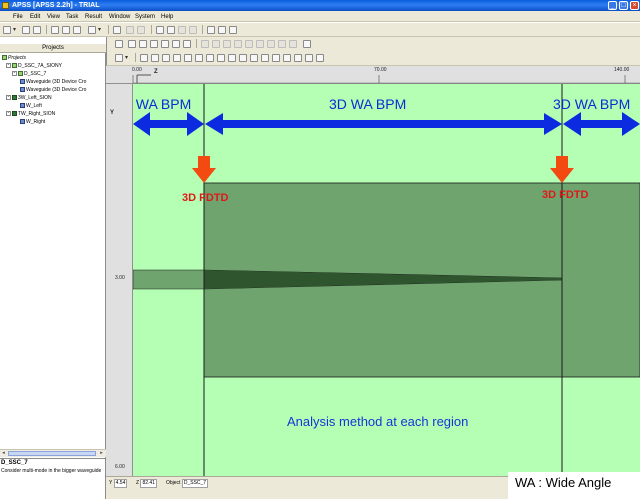 The width and height of the screenshot is (640, 499). What do you see at coordinates (373, 51) in the screenshot?
I see `editor-toolbar` at bounding box center [373, 51].